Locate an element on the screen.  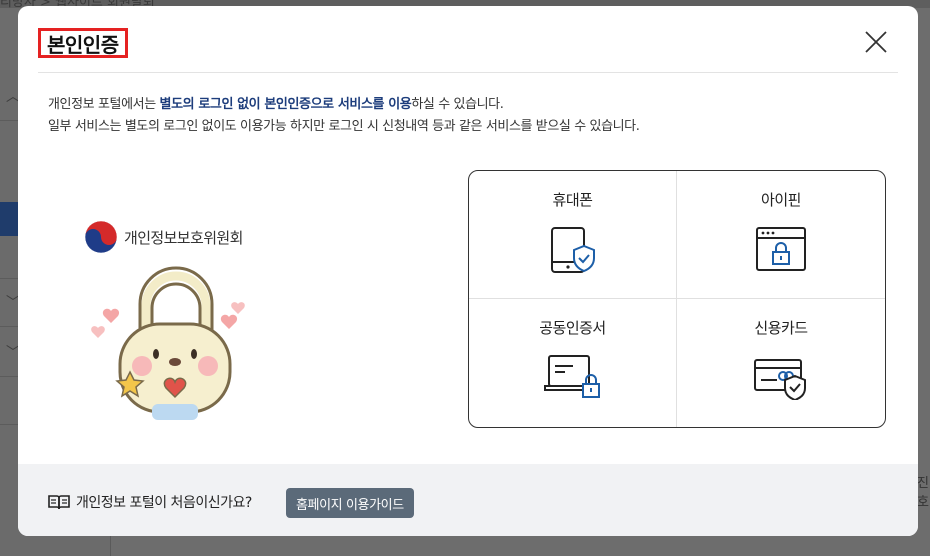
auth-option-credit-card: 신용카드 is located at coordinates (781, 363).